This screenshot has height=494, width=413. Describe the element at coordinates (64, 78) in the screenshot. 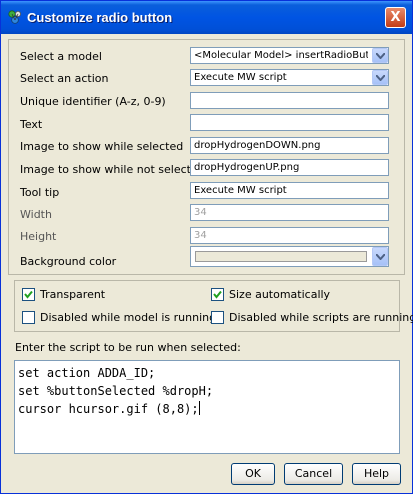

I see `action-label: Select an action` at that location.